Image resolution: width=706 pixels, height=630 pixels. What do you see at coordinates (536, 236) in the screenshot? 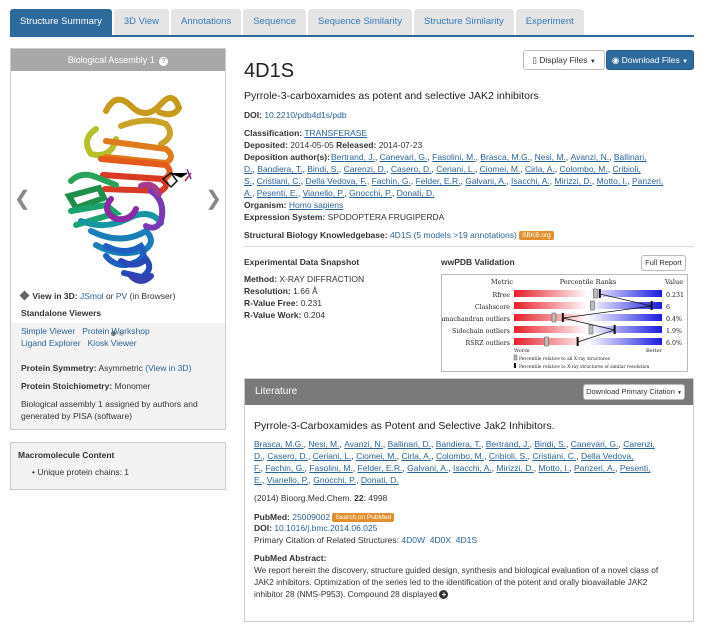
I see `sbkb-badge: SBKB.org` at bounding box center [536, 236].